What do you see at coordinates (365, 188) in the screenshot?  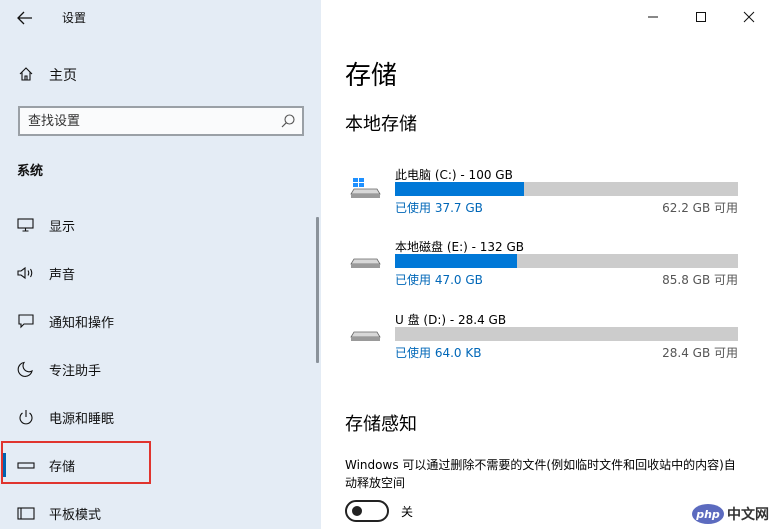 I see `windows-drive-icon` at bounding box center [365, 188].